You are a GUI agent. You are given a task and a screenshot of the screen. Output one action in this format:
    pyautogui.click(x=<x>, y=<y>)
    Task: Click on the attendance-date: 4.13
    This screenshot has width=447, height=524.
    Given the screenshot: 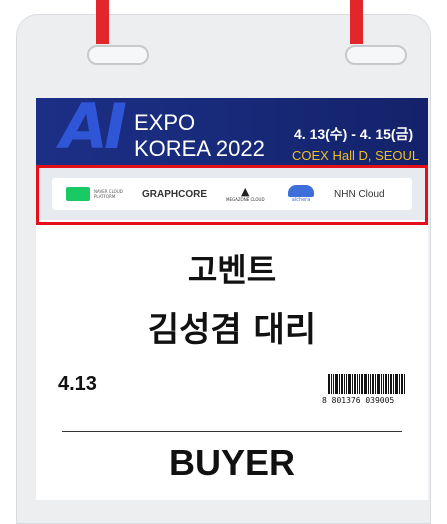 What is the action you would take?
    pyautogui.click(x=77, y=384)
    